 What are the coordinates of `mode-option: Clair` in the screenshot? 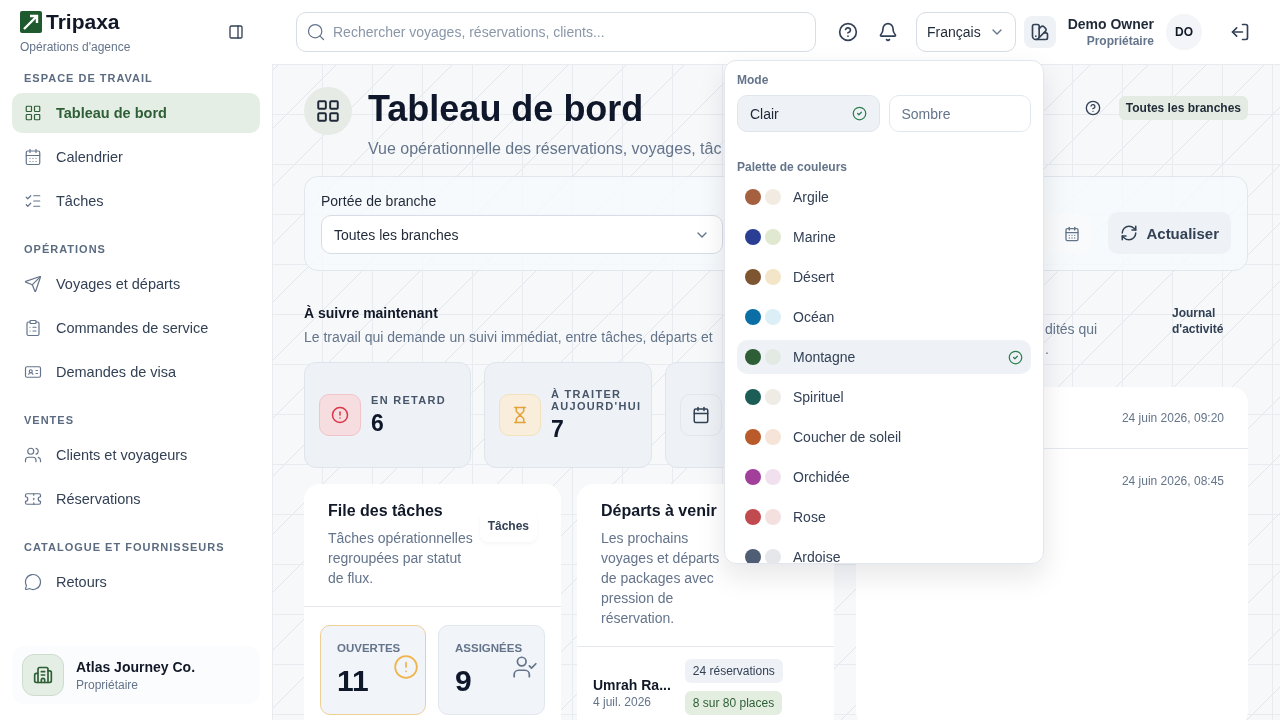 It's located at (808, 113).